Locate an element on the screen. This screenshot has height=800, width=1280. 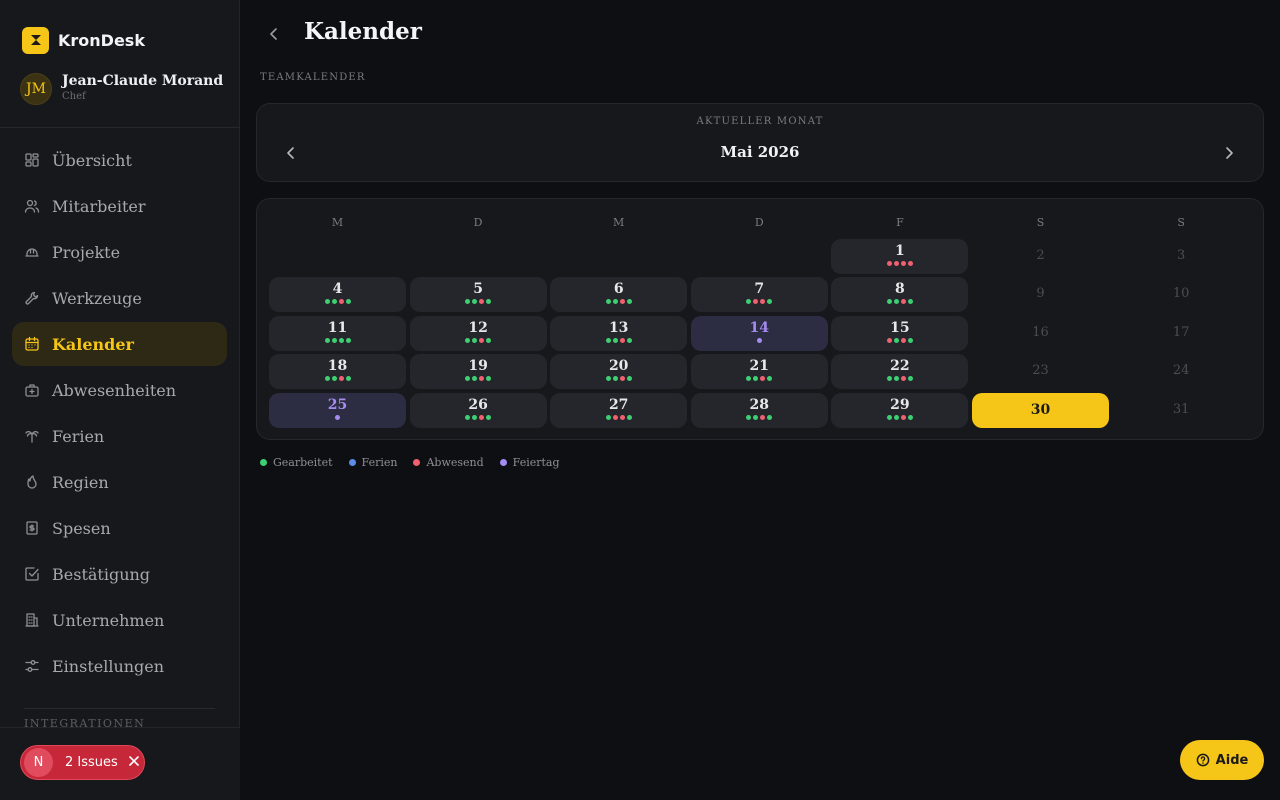
calendar-day: 13 is located at coordinates (619, 333).